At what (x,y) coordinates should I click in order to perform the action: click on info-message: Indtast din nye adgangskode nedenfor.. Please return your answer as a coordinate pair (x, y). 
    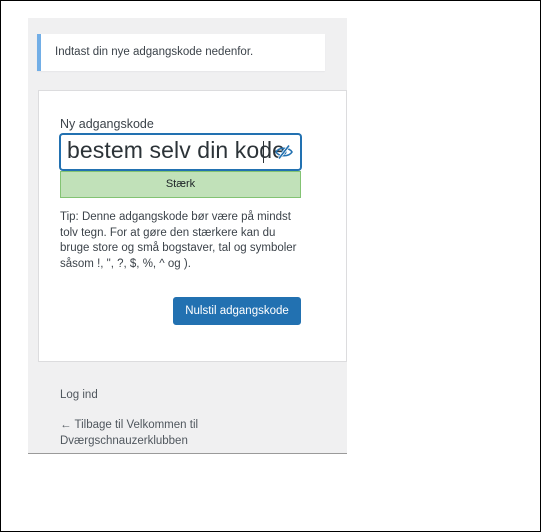
    Looking at the image, I should click on (181, 52).